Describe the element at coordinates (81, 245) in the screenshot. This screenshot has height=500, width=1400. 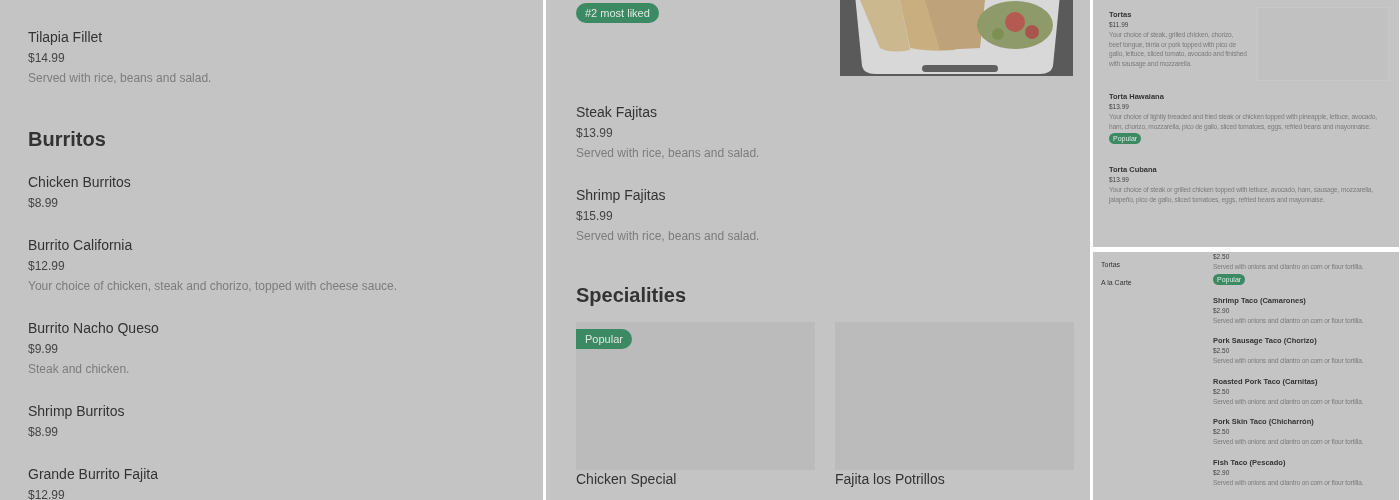
I see `item-name: Burrito California` at that location.